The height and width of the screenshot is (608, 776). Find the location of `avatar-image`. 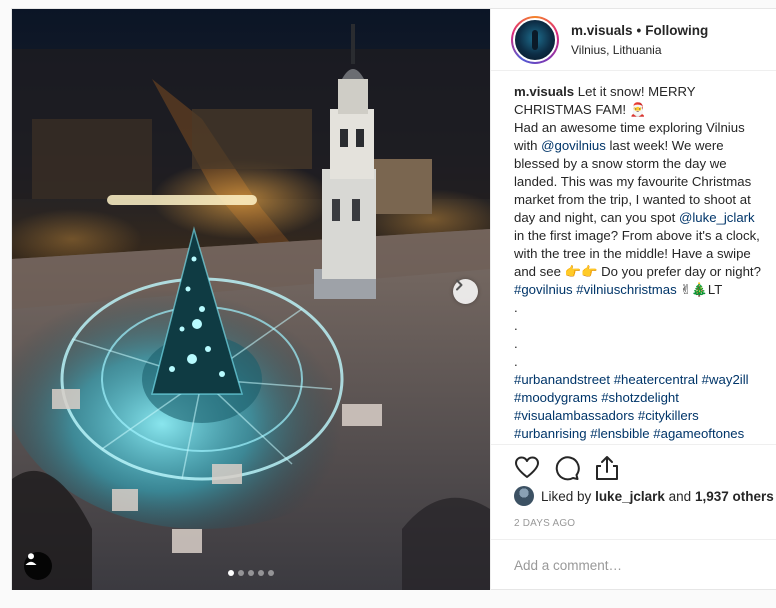

avatar-image is located at coordinates (535, 39).